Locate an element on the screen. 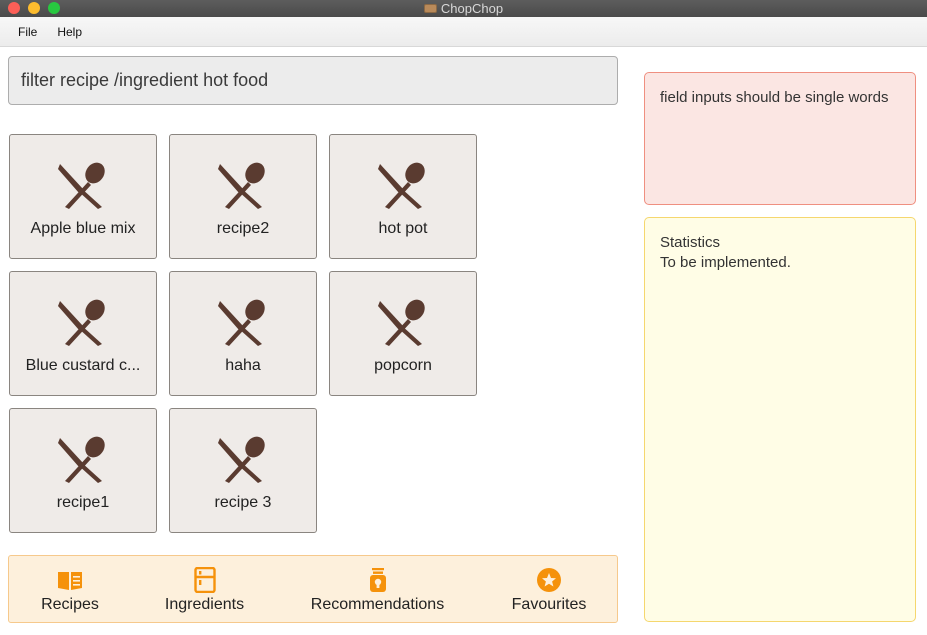 The image size is (927, 635). recipe-name: recipe 3 is located at coordinates (243, 502).